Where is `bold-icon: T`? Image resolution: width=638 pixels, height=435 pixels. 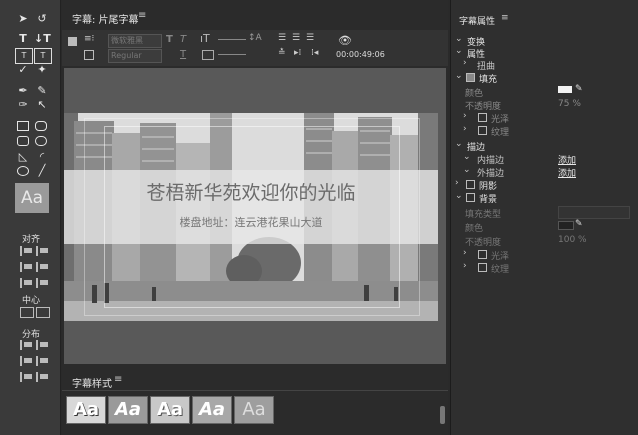
bold-icon: T is located at coordinates (169, 39).